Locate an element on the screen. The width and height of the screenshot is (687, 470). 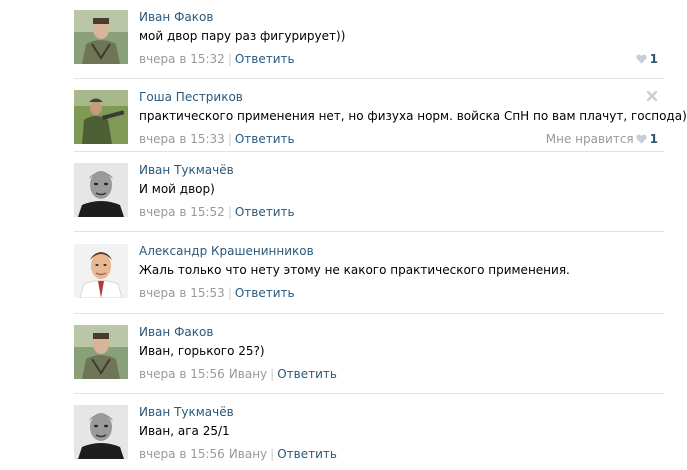
comment-time: вчера в 15:33 is located at coordinates (182, 139).